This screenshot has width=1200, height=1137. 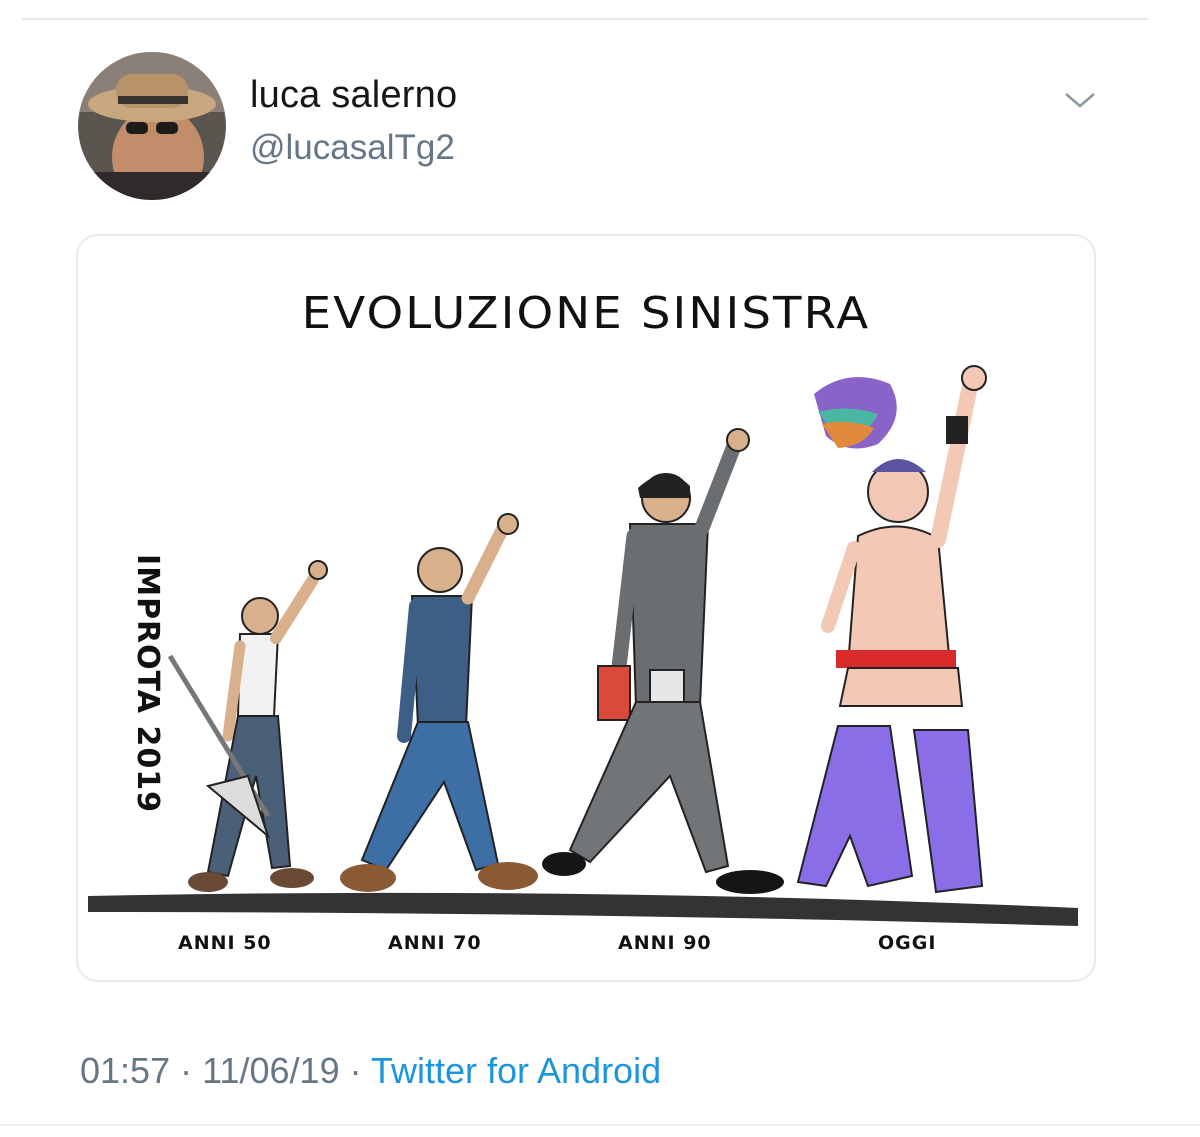 I want to click on chevron-down-icon, so click(x=1080, y=100).